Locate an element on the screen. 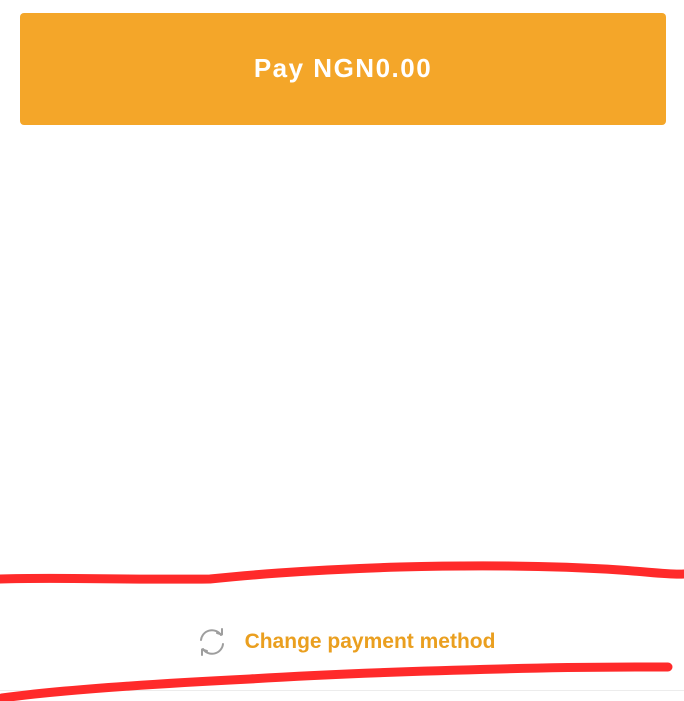  change-payment-method-link: Change payment method is located at coordinates (342, 642).